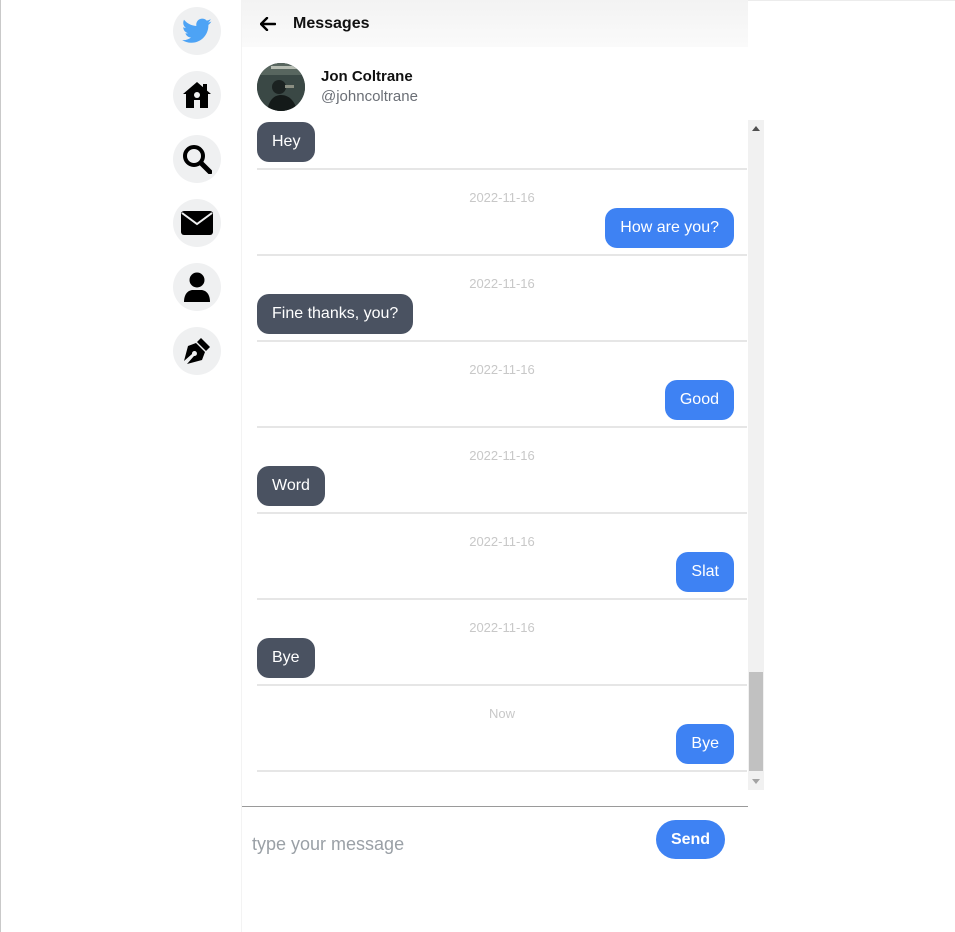 The height and width of the screenshot is (932, 955). Describe the element at coordinates (502, 385) in the screenshot. I see `message-item: 2022-11-16 Good` at that location.